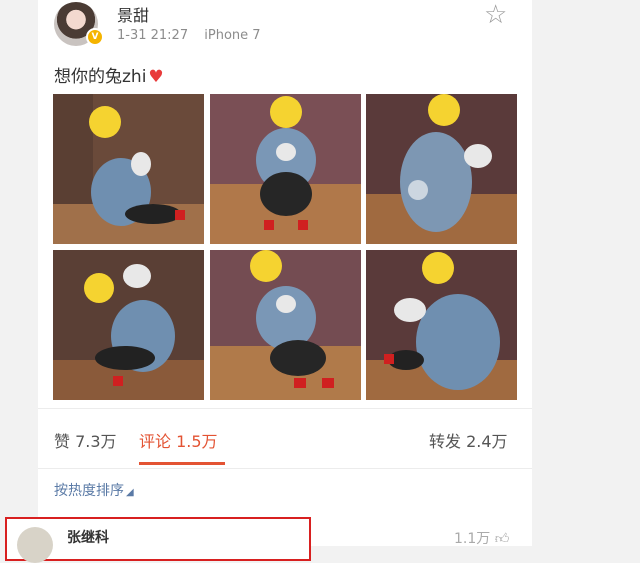 This screenshot has width=640, height=563. I want to click on heart-icon: ♥, so click(156, 77).